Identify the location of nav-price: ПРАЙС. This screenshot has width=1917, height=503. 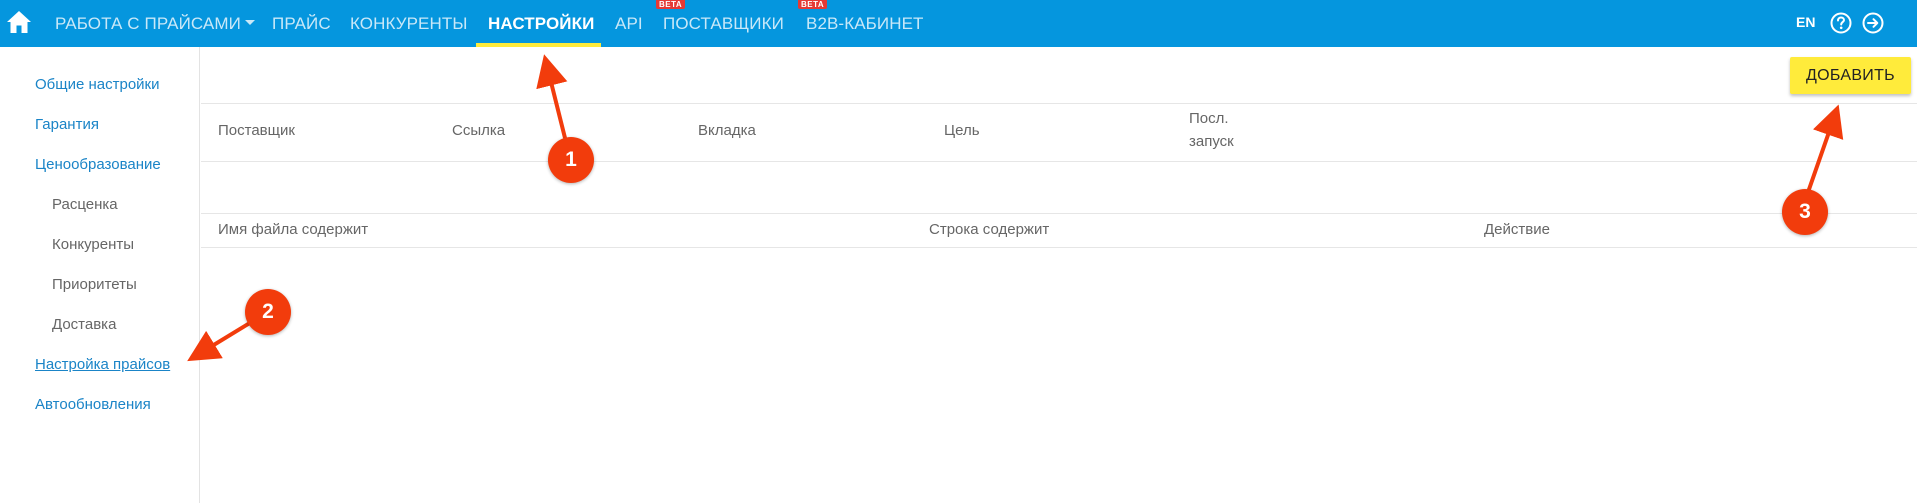
(301, 23).